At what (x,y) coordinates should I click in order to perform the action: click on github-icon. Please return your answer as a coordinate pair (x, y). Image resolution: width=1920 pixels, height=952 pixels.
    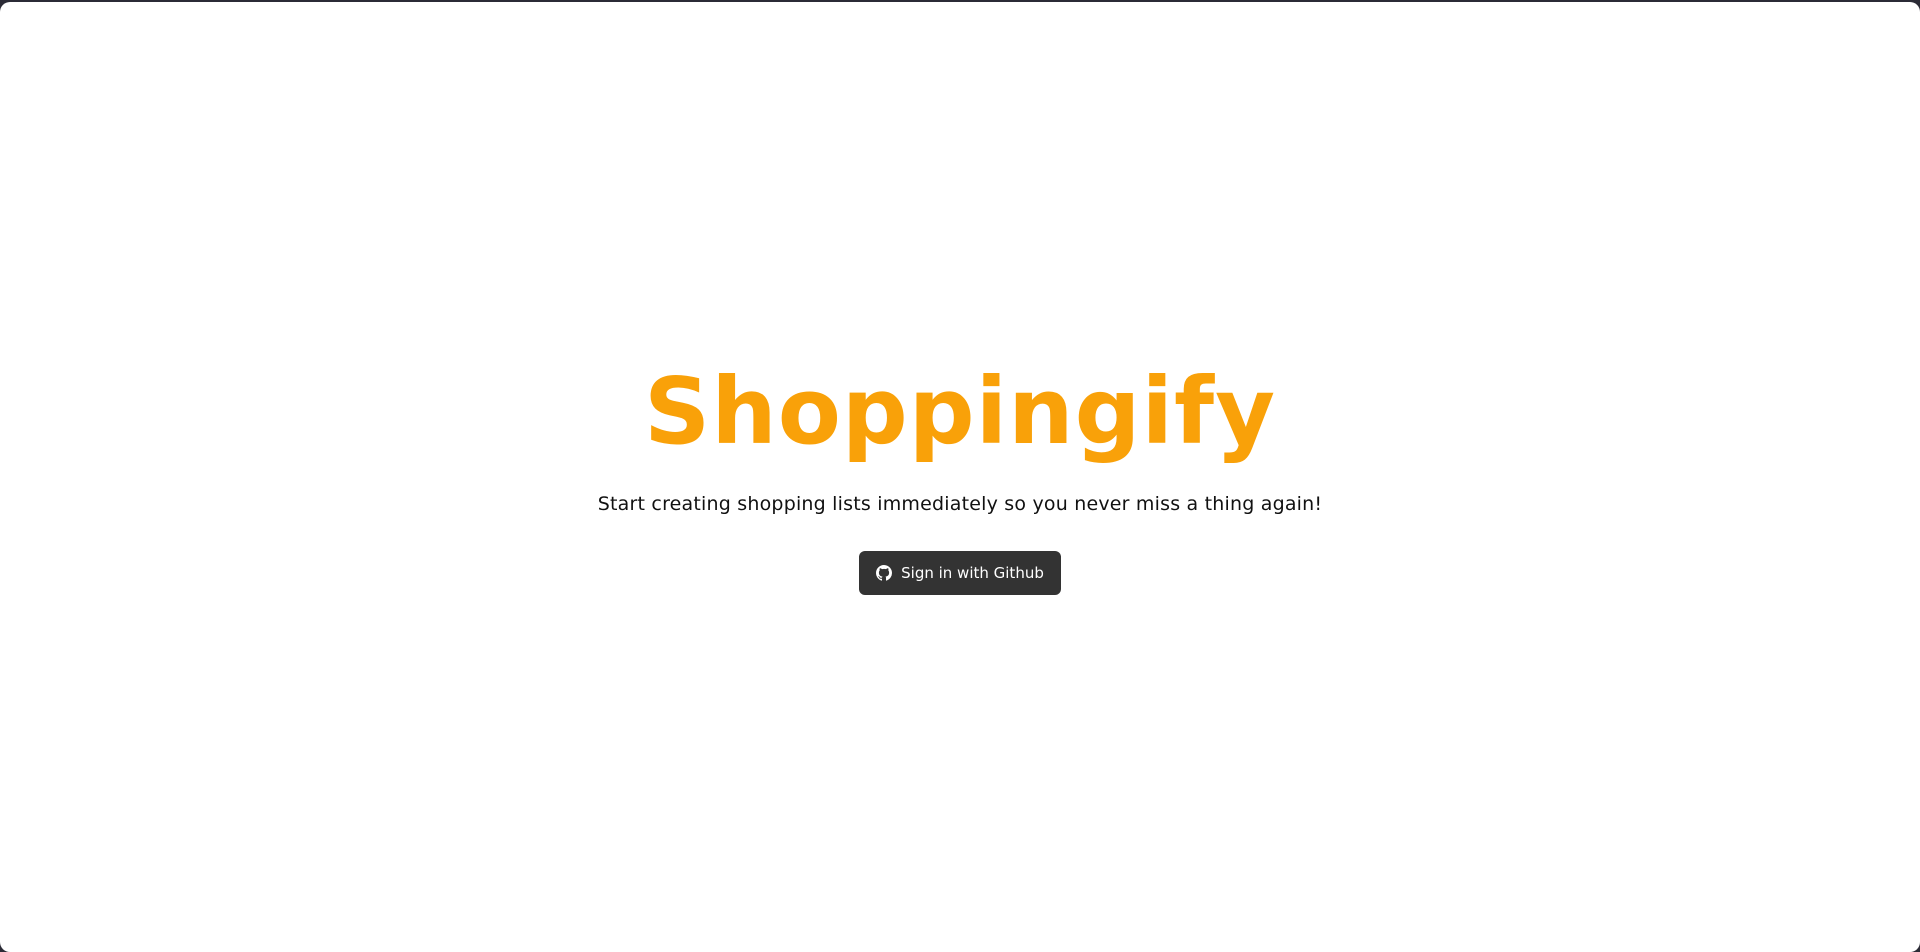
    Looking at the image, I should click on (884, 573).